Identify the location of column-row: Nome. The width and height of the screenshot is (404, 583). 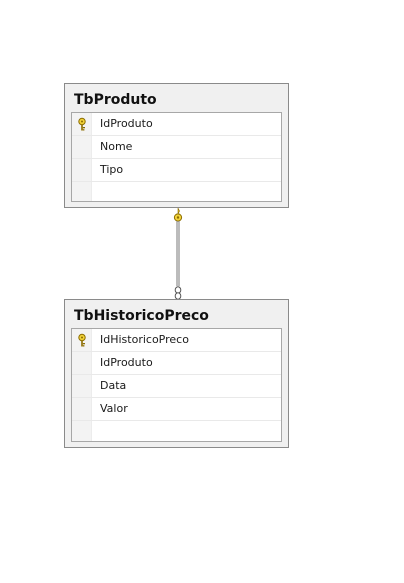
(176, 147).